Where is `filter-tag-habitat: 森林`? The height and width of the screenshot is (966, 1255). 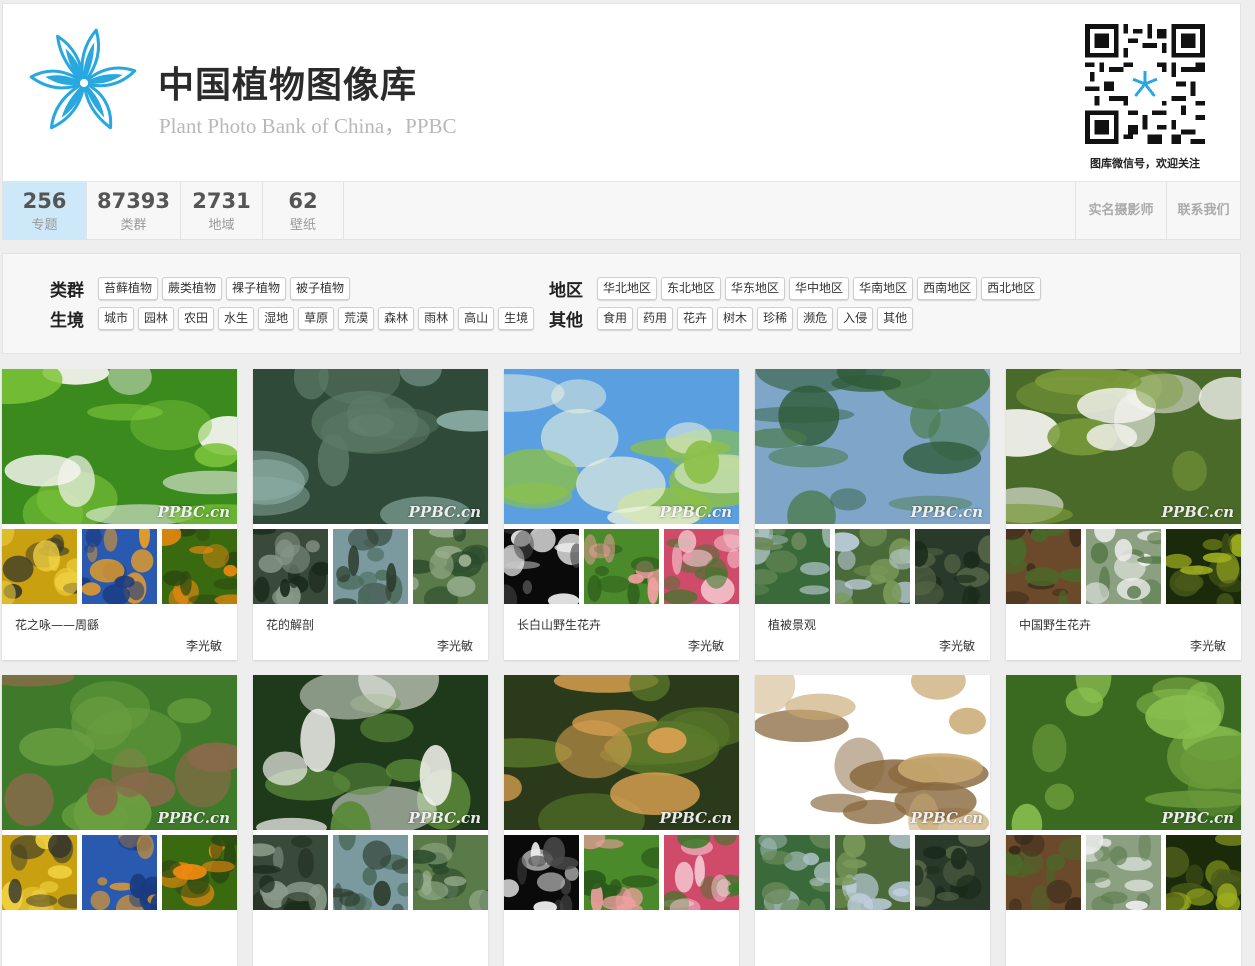
filter-tag-habitat: 森林 is located at coordinates (396, 318).